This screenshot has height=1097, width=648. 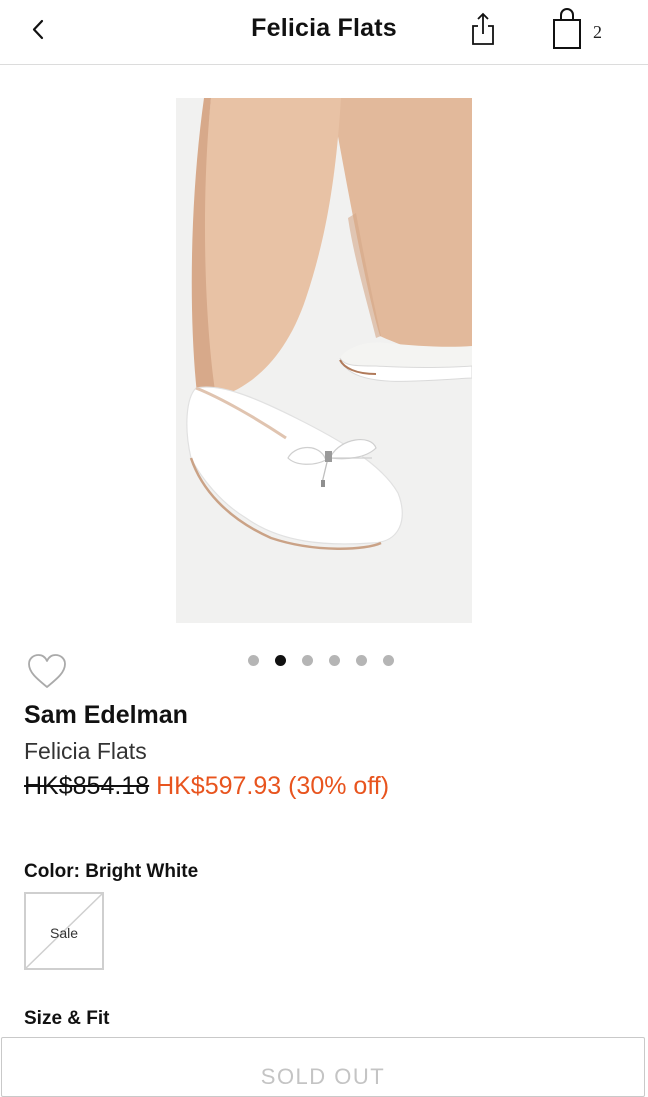 What do you see at coordinates (324, 32) in the screenshot?
I see `top-bar: Felicia Flats 2` at bounding box center [324, 32].